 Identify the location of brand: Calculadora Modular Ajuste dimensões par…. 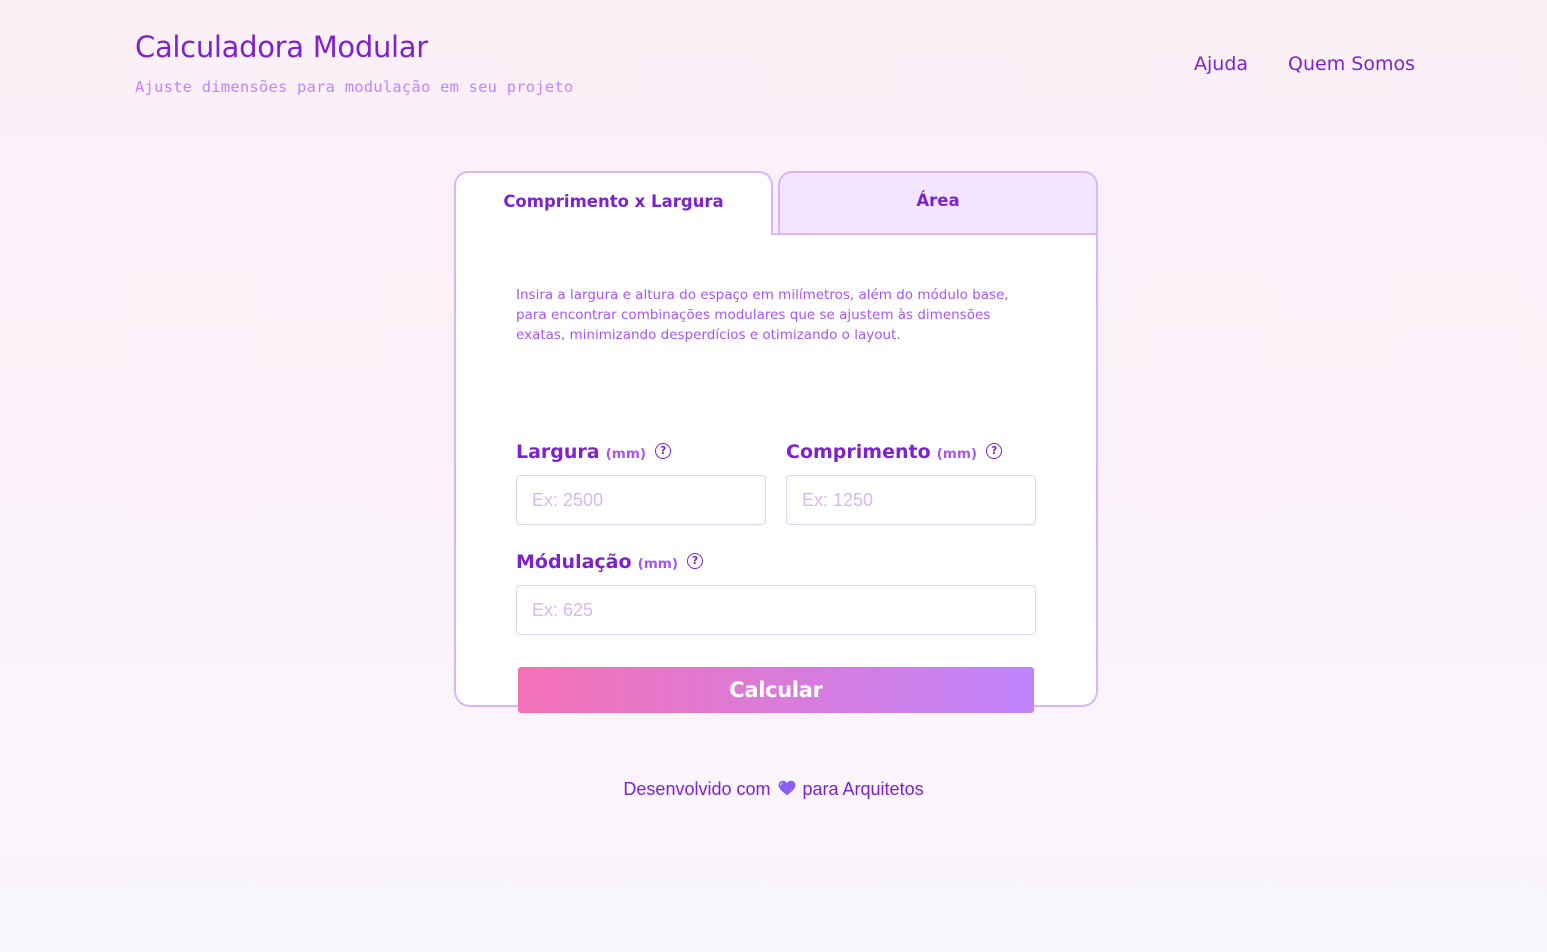
(354, 63).